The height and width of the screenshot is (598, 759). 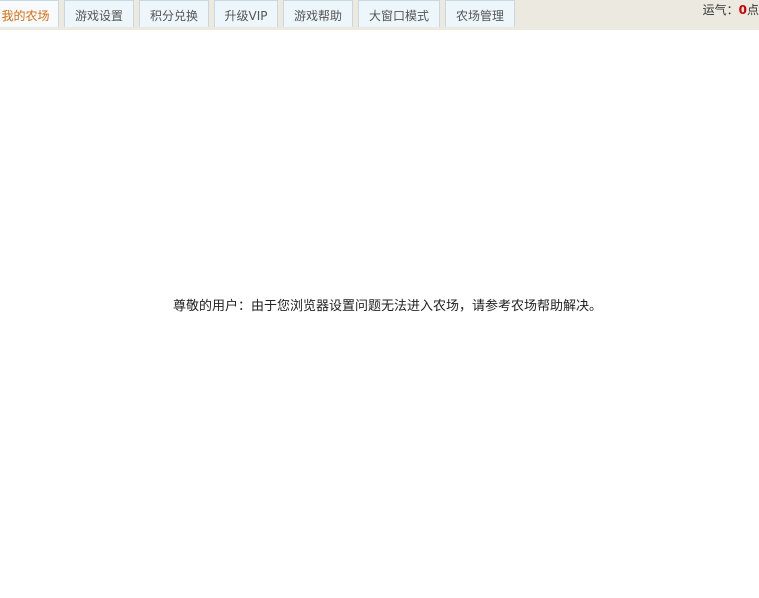 I want to click on browser-settings-error-message: 尊敬的用户：由于您浏览器设置问题无法进入农场，请参考农场帮助解决。, so click(x=387, y=306).